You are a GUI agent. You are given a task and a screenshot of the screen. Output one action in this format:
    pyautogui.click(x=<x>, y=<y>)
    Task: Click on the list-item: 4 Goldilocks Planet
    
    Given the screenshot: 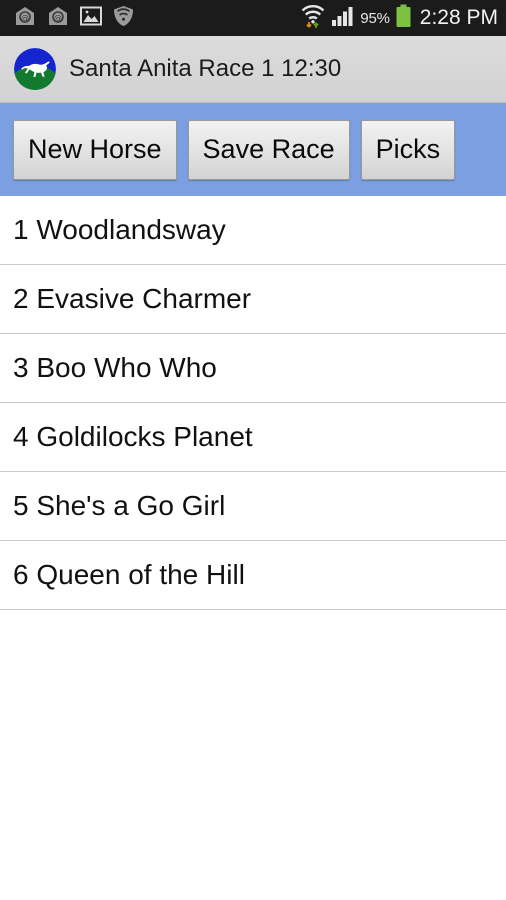 What is the action you would take?
    pyautogui.click(x=253, y=437)
    